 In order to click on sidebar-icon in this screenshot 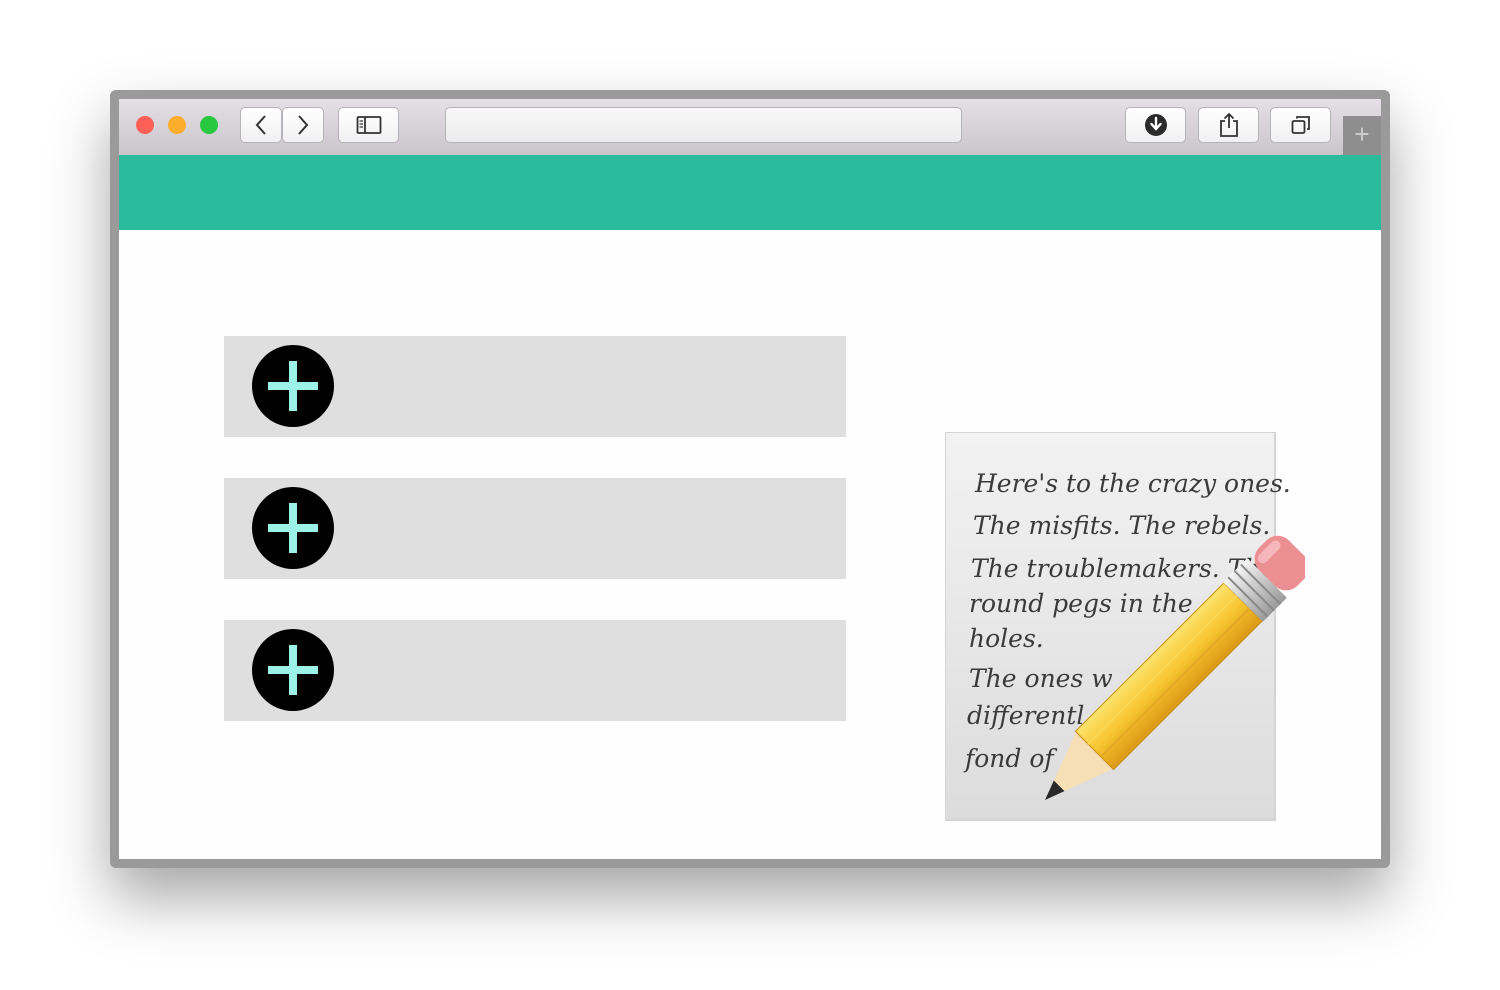, I will do `click(368, 125)`.